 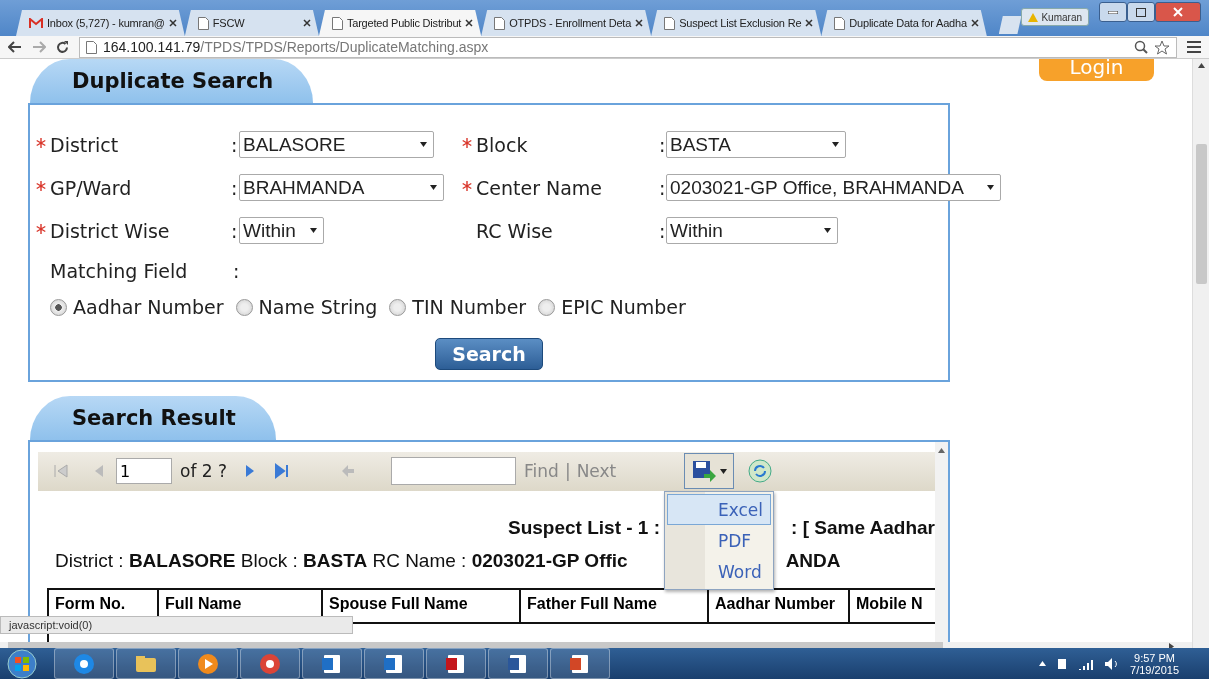 I want to click on play-icon, so click(x=208, y=663).